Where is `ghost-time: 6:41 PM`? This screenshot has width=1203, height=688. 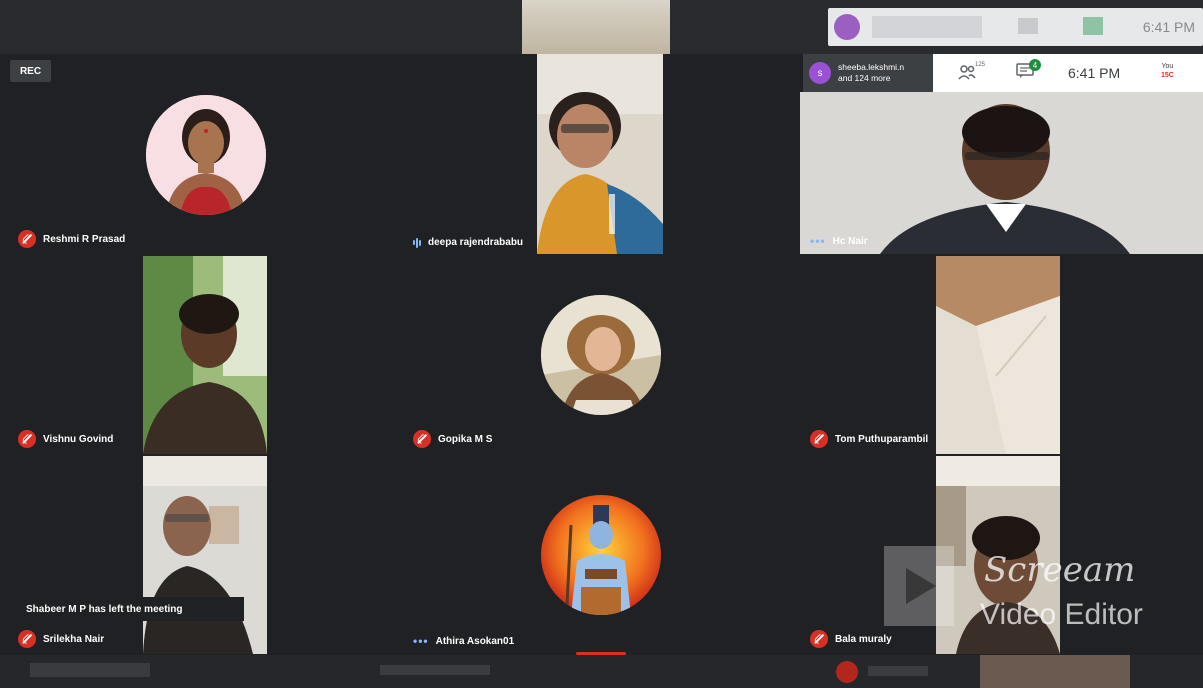
ghost-time: 6:41 PM is located at coordinates (1168, 27).